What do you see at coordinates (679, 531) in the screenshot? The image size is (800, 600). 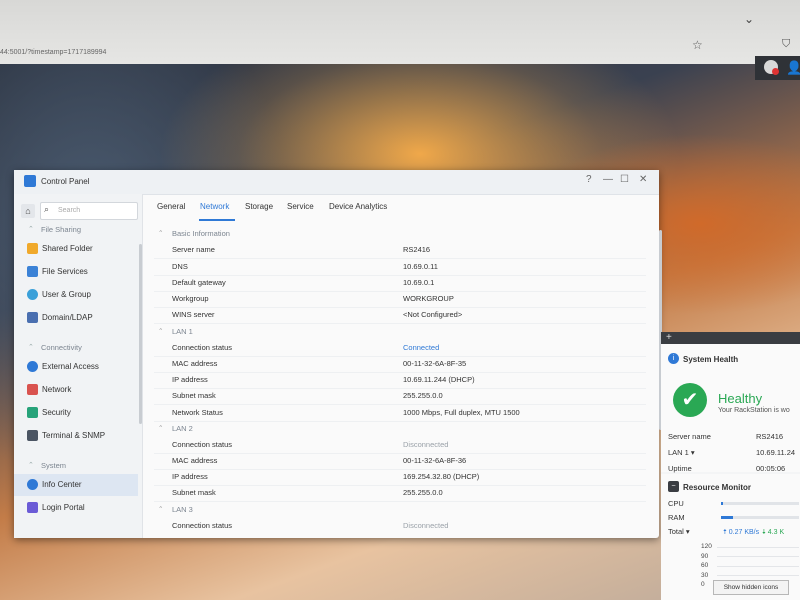 I see `total-selector: Total ▾` at bounding box center [679, 531].